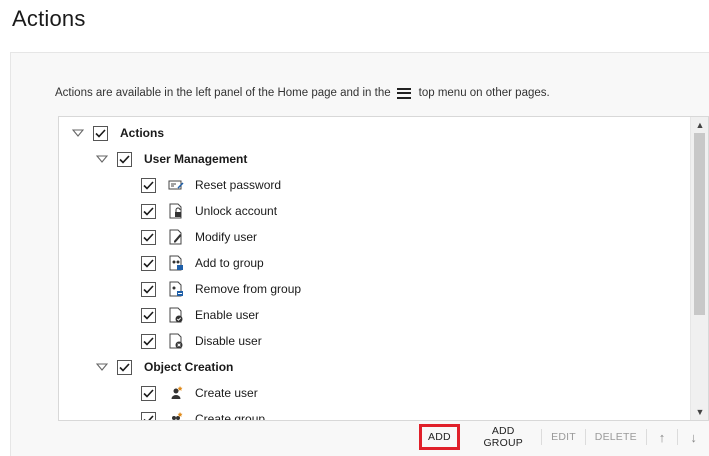  Describe the element at coordinates (176, 393) in the screenshot. I see `create-user-icon` at that location.